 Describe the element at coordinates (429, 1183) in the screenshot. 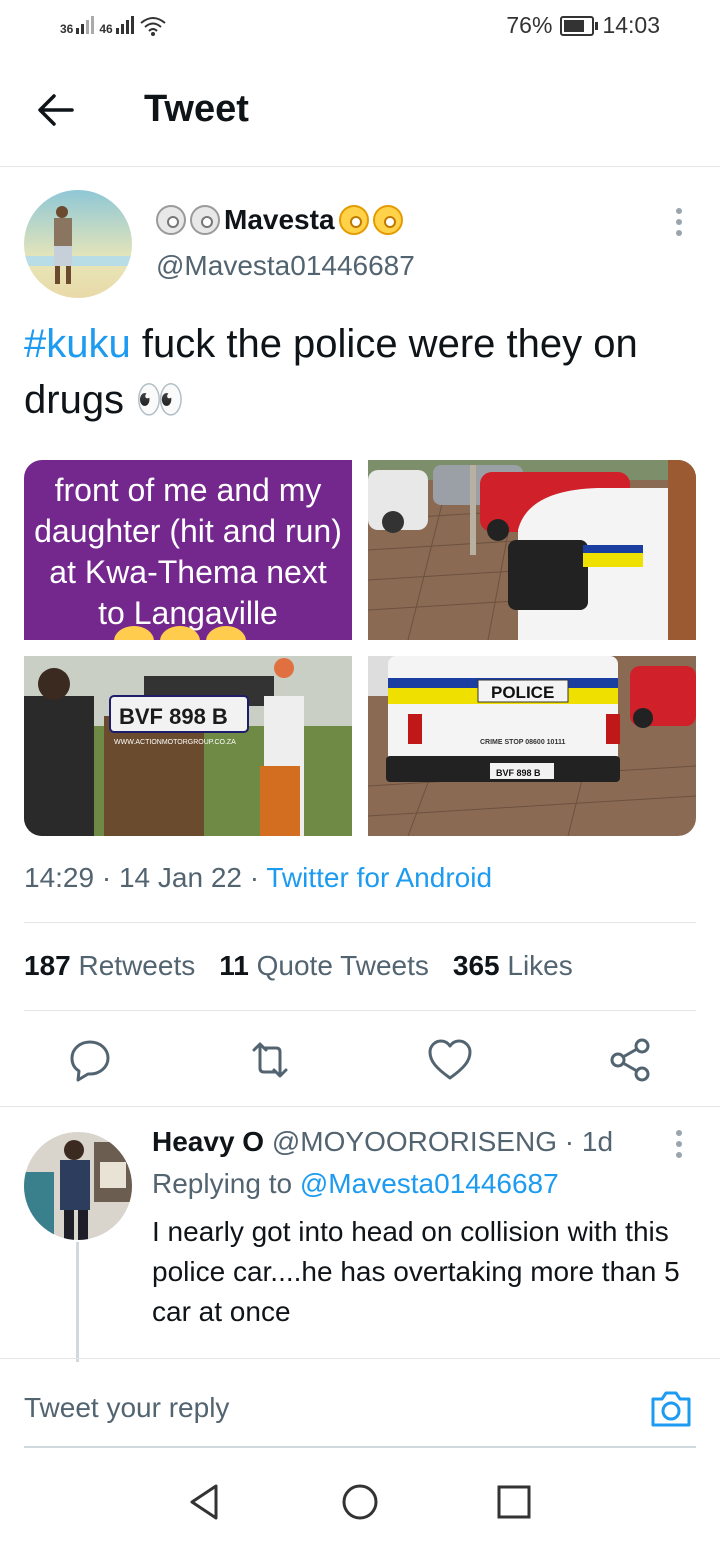

I see `replying-to-link: @Mavesta01446687` at that location.